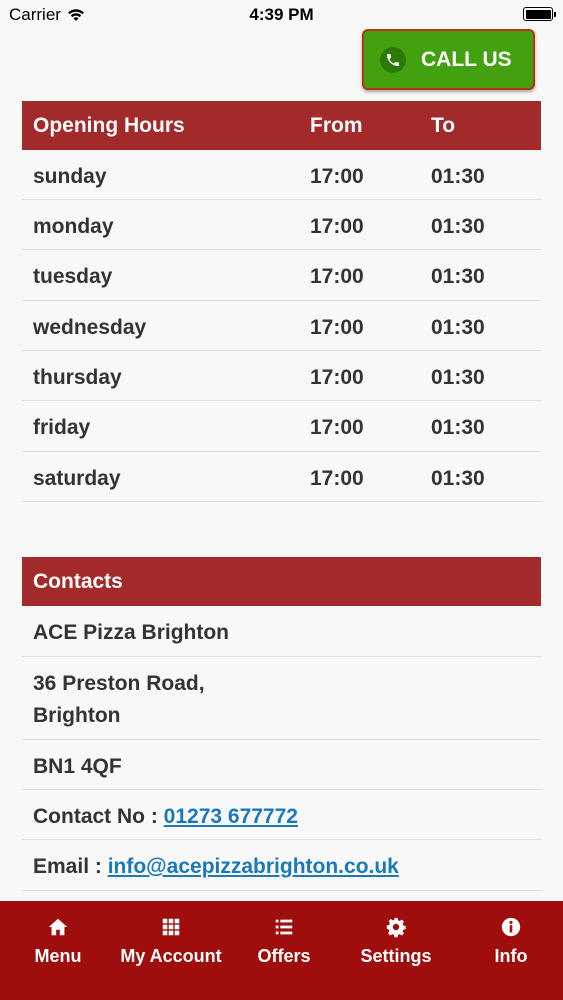  I want to click on tab-settings: Settings, so click(396, 950).